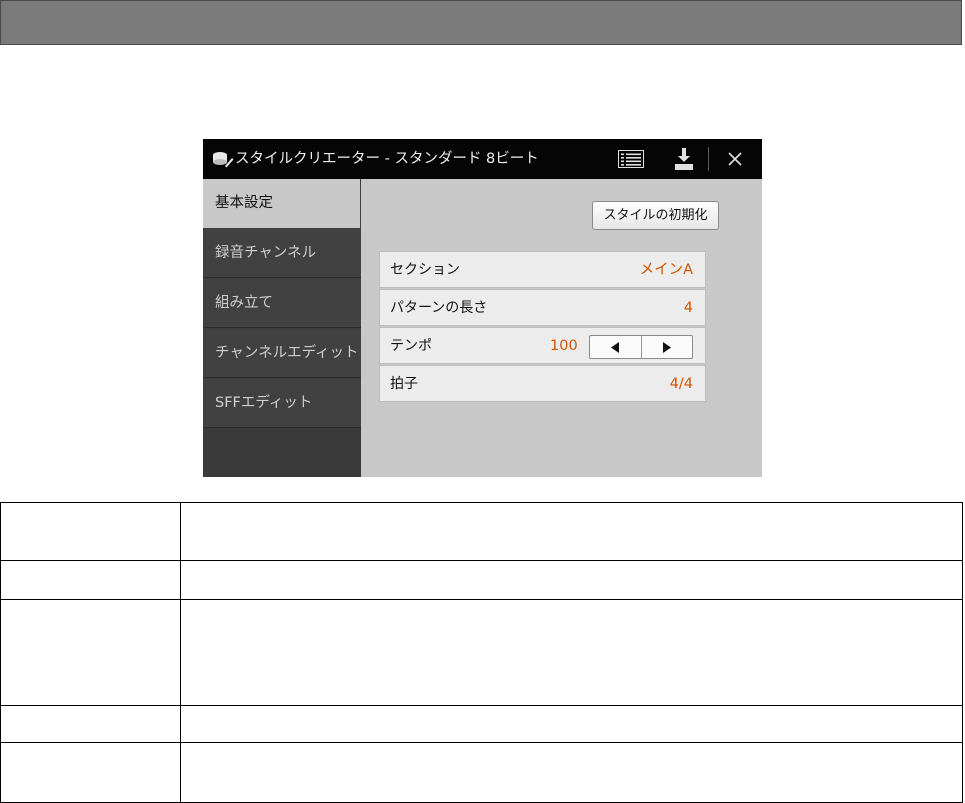 This screenshot has width=965, height=803. What do you see at coordinates (681, 384) in the screenshot?
I see `param-value: 4/4` at bounding box center [681, 384].